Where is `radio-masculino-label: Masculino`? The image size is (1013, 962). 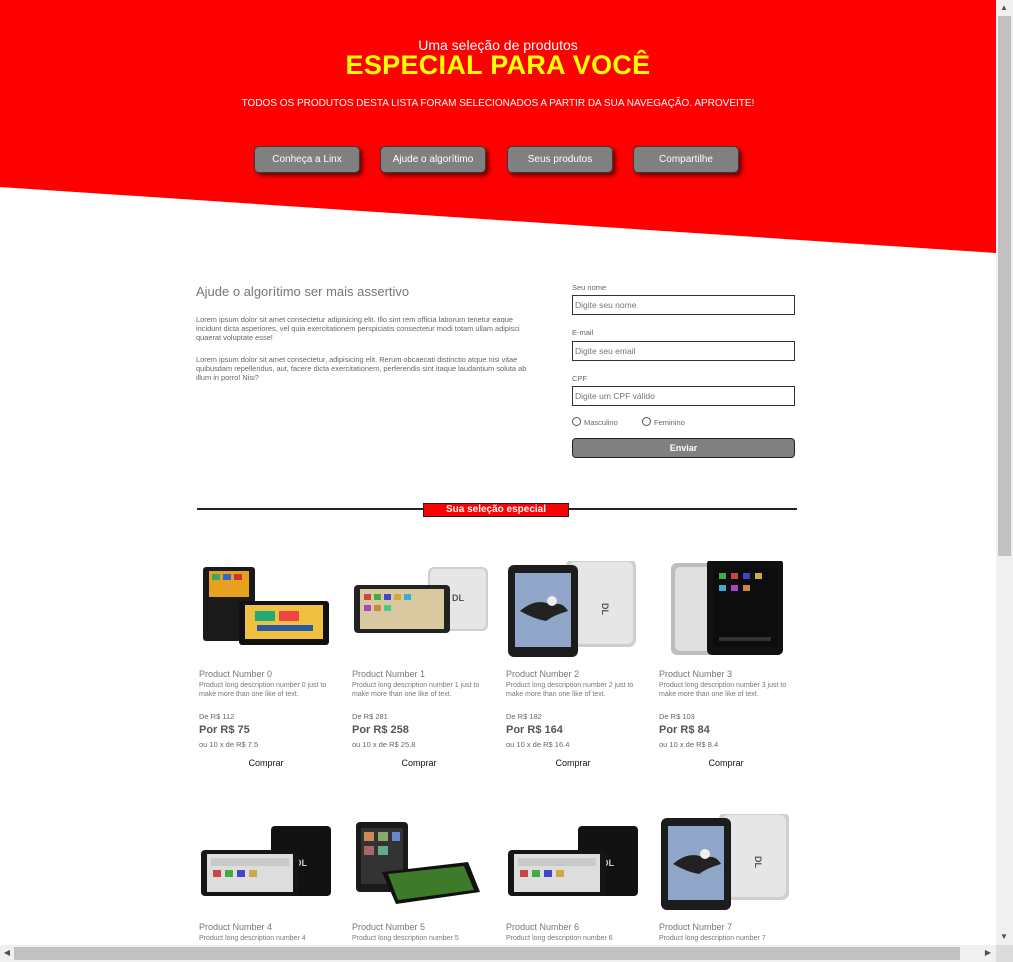
radio-masculino-label: Masculino is located at coordinates (601, 422).